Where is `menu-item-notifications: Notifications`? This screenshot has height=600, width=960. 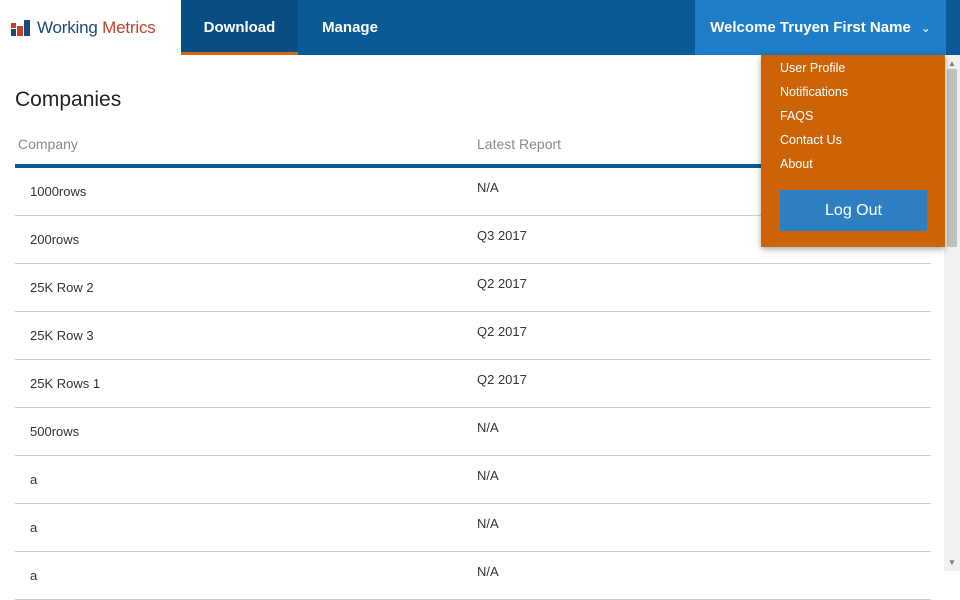
menu-item-notifications: Notifications is located at coordinates (814, 92).